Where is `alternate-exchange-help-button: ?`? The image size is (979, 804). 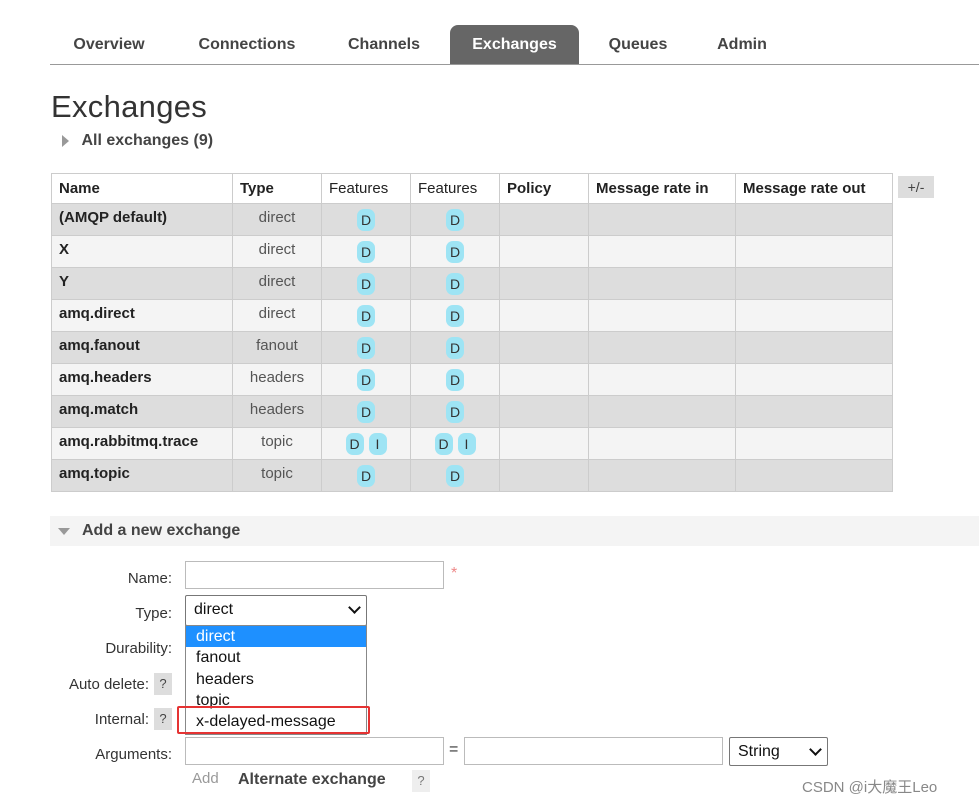 alternate-exchange-help-button: ? is located at coordinates (421, 781).